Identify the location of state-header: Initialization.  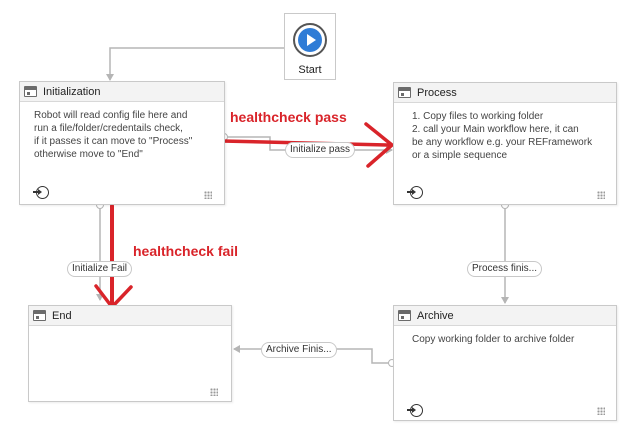
(122, 92).